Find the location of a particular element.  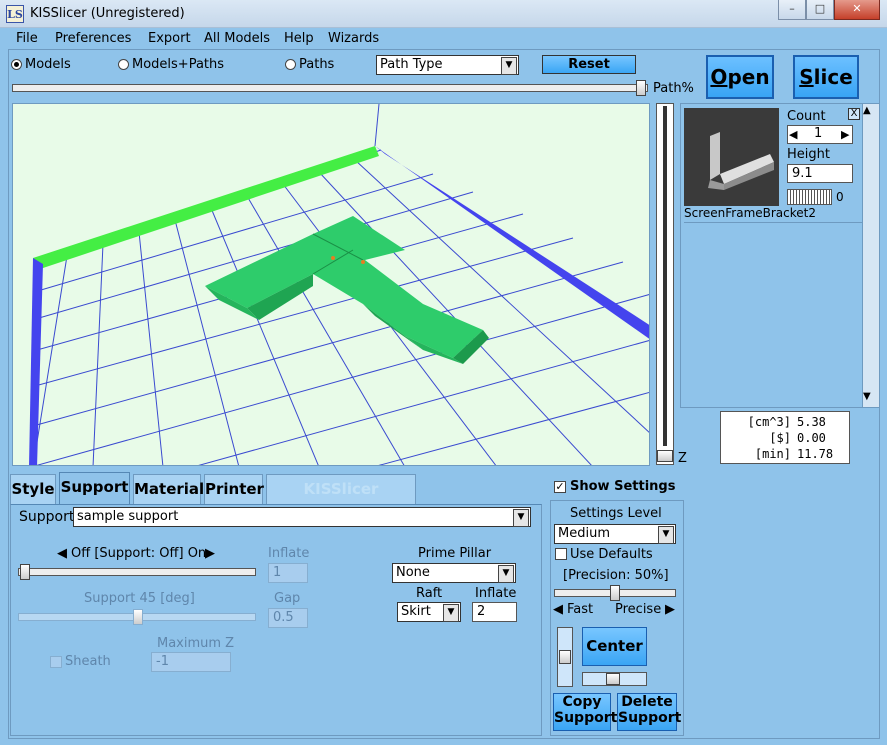

delete-support-line1: Delete is located at coordinates (647, 702).